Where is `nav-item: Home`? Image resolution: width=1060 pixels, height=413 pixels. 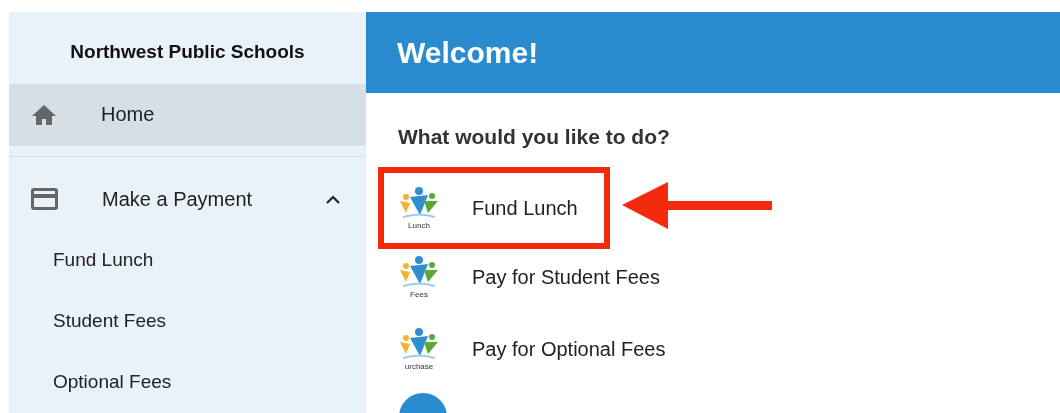
nav-item: Home is located at coordinates (187, 115).